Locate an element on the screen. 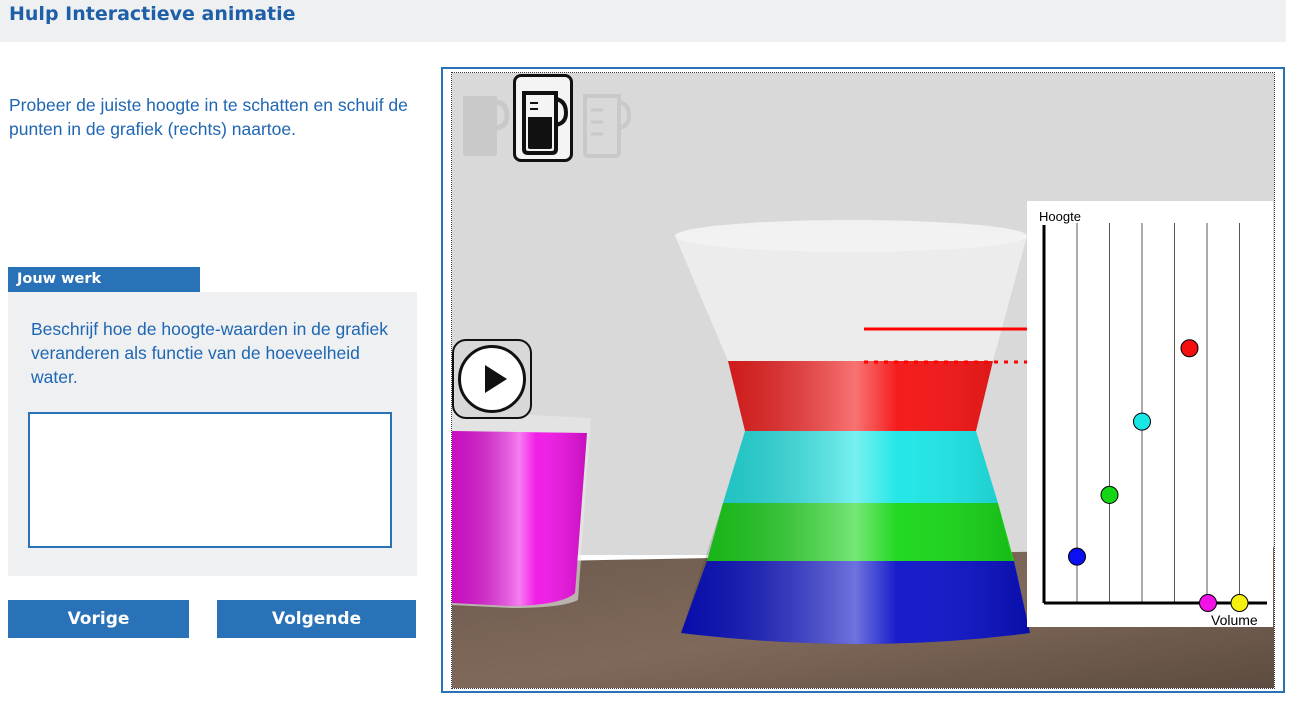  next-button: Volgende is located at coordinates (316, 619).